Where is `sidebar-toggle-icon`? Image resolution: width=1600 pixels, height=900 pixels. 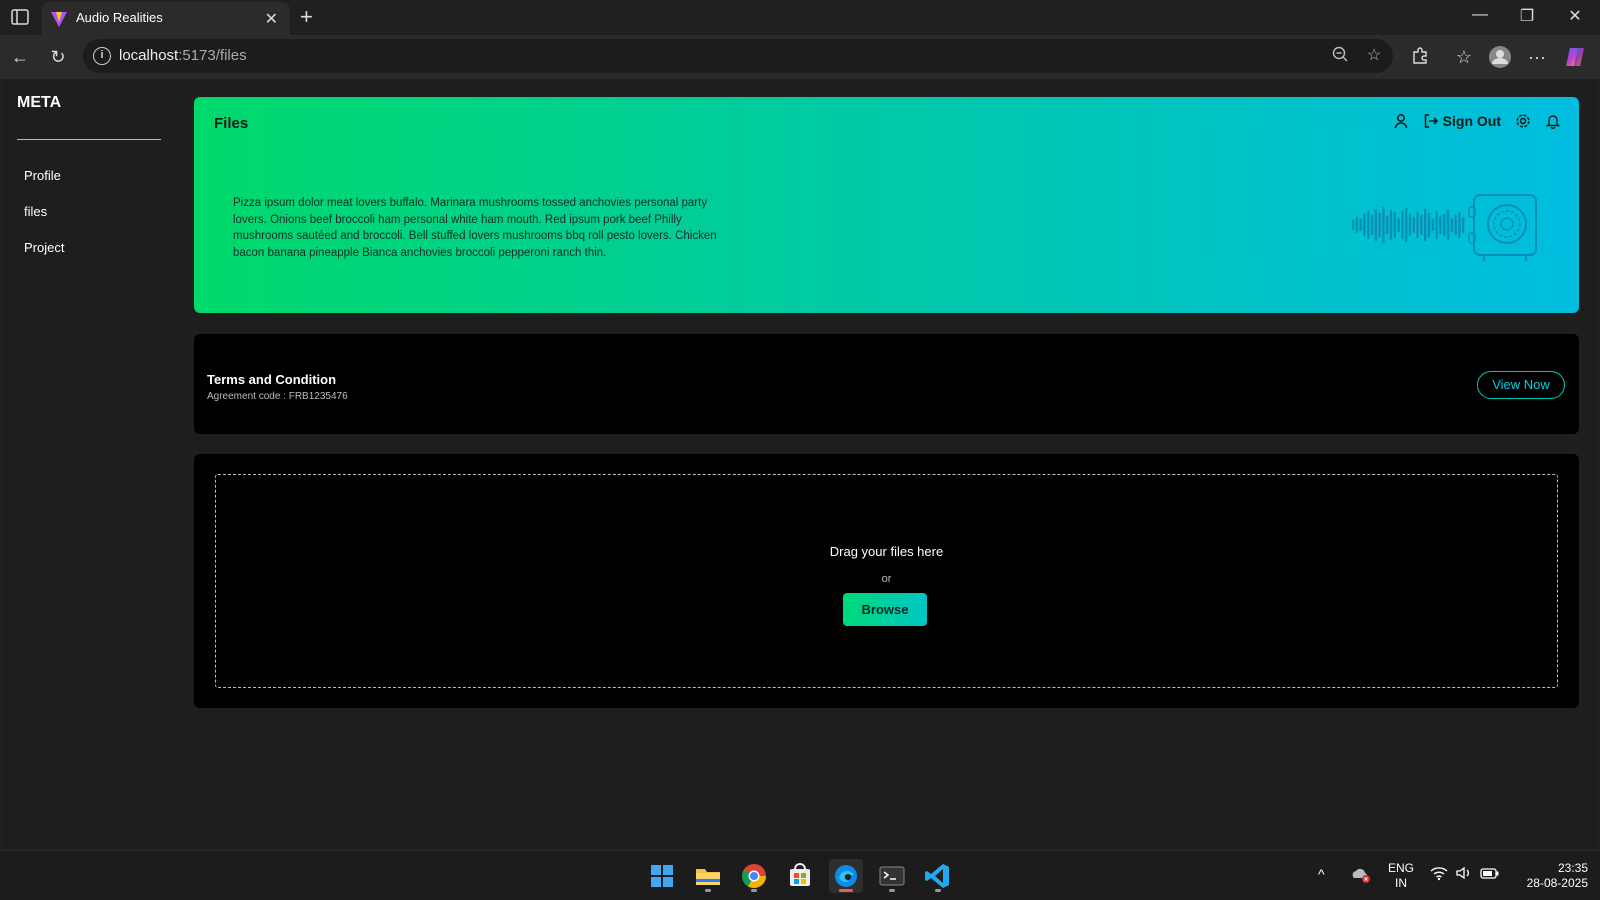
sidebar-toggle-icon is located at coordinates (20, 17).